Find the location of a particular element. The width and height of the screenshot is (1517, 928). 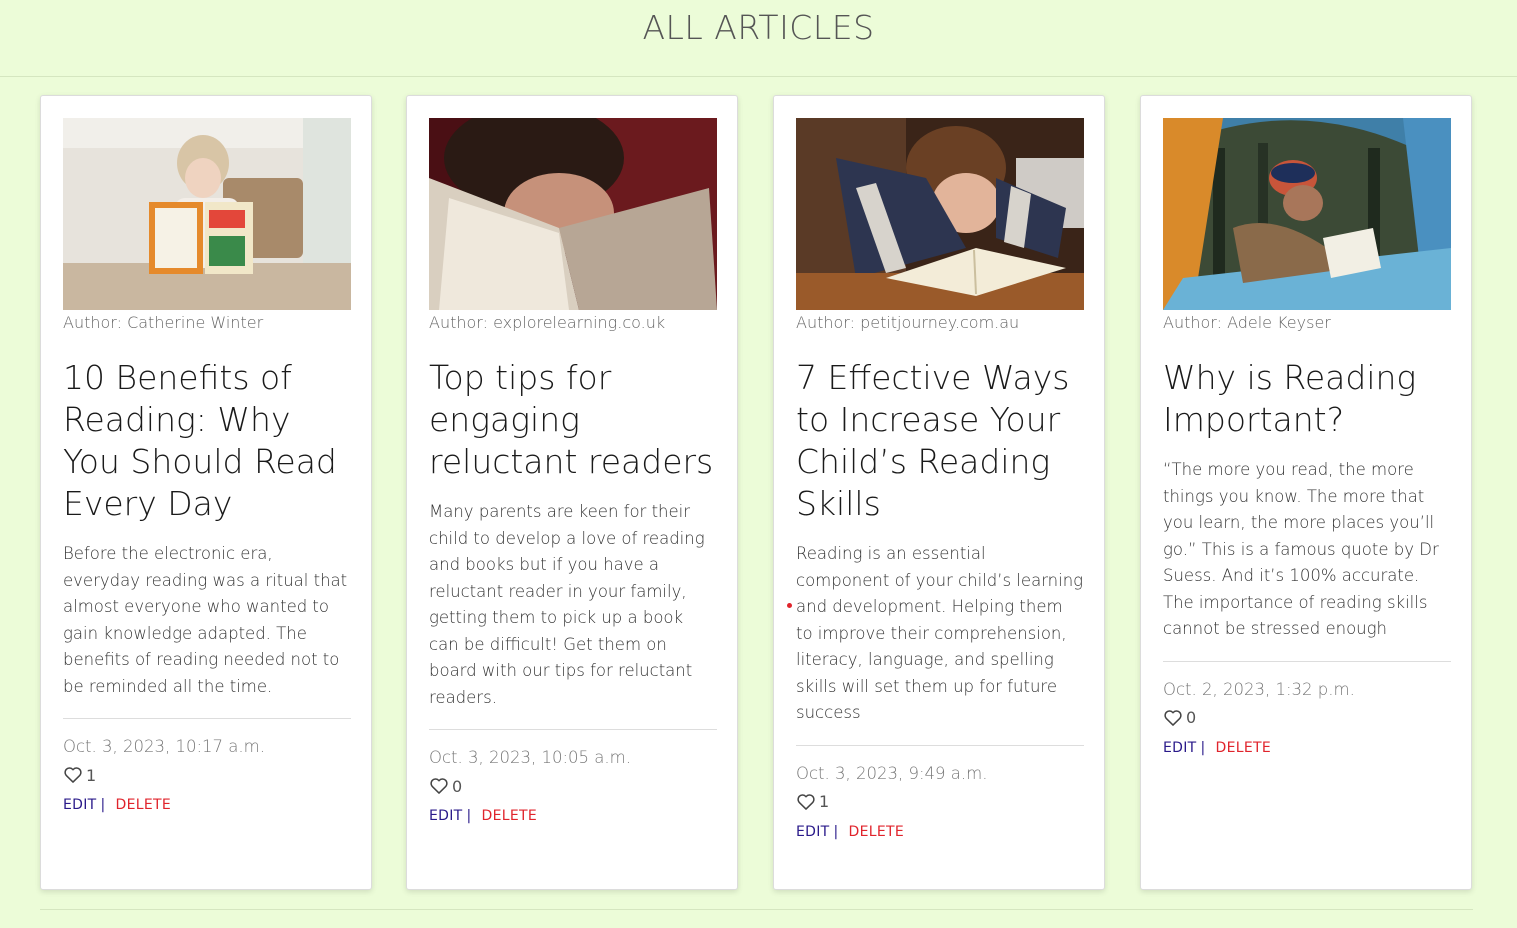

child-reading-book-photo-icon is located at coordinates (207, 214).